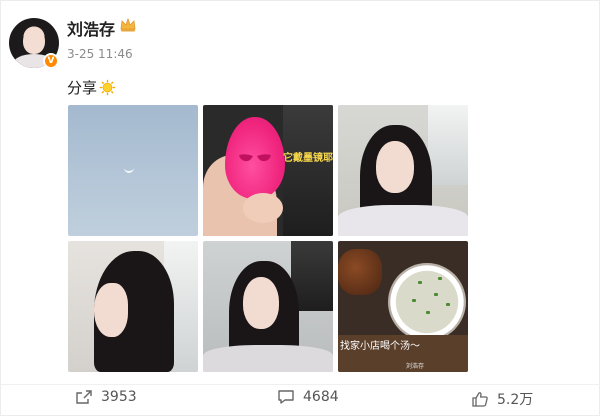 The image size is (600, 416). I want to click on braised-meat-shape, so click(360, 272).